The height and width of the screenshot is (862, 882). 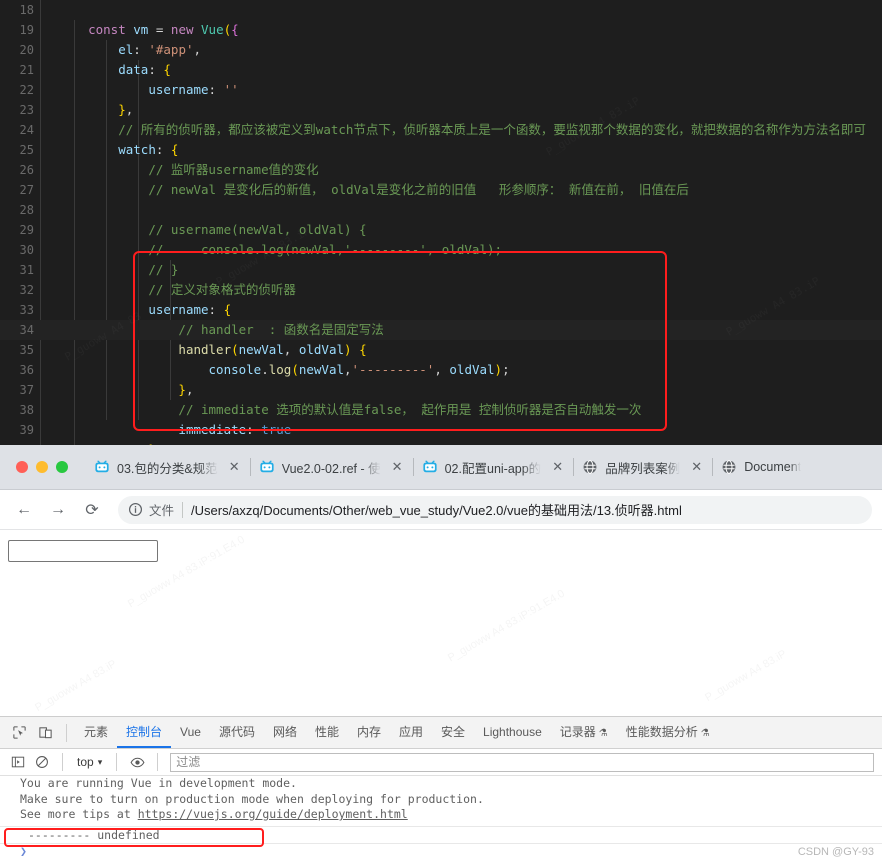 I want to click on back-icon: ←, so click(x=24, y=510).